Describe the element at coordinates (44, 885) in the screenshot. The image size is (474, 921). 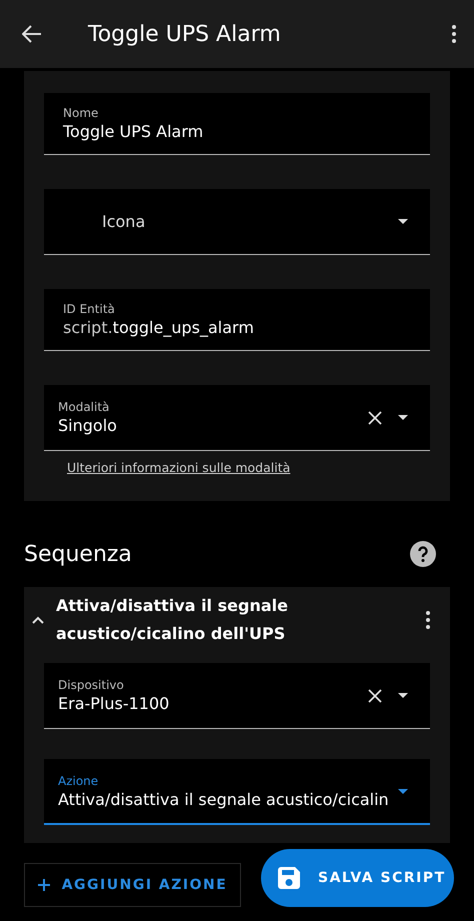
I see `plus-icon` at that location.